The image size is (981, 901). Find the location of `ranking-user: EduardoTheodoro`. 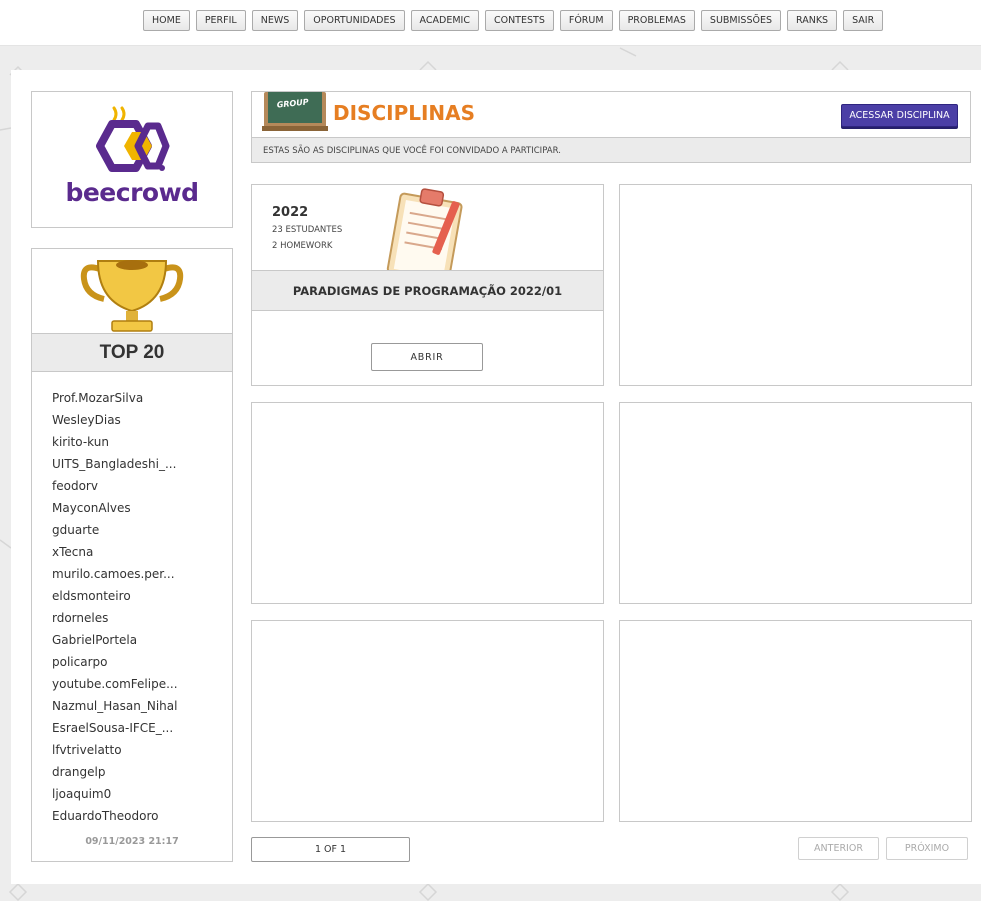

ranking-user: EduardoTheodoro is located at coordinates (115, 816).